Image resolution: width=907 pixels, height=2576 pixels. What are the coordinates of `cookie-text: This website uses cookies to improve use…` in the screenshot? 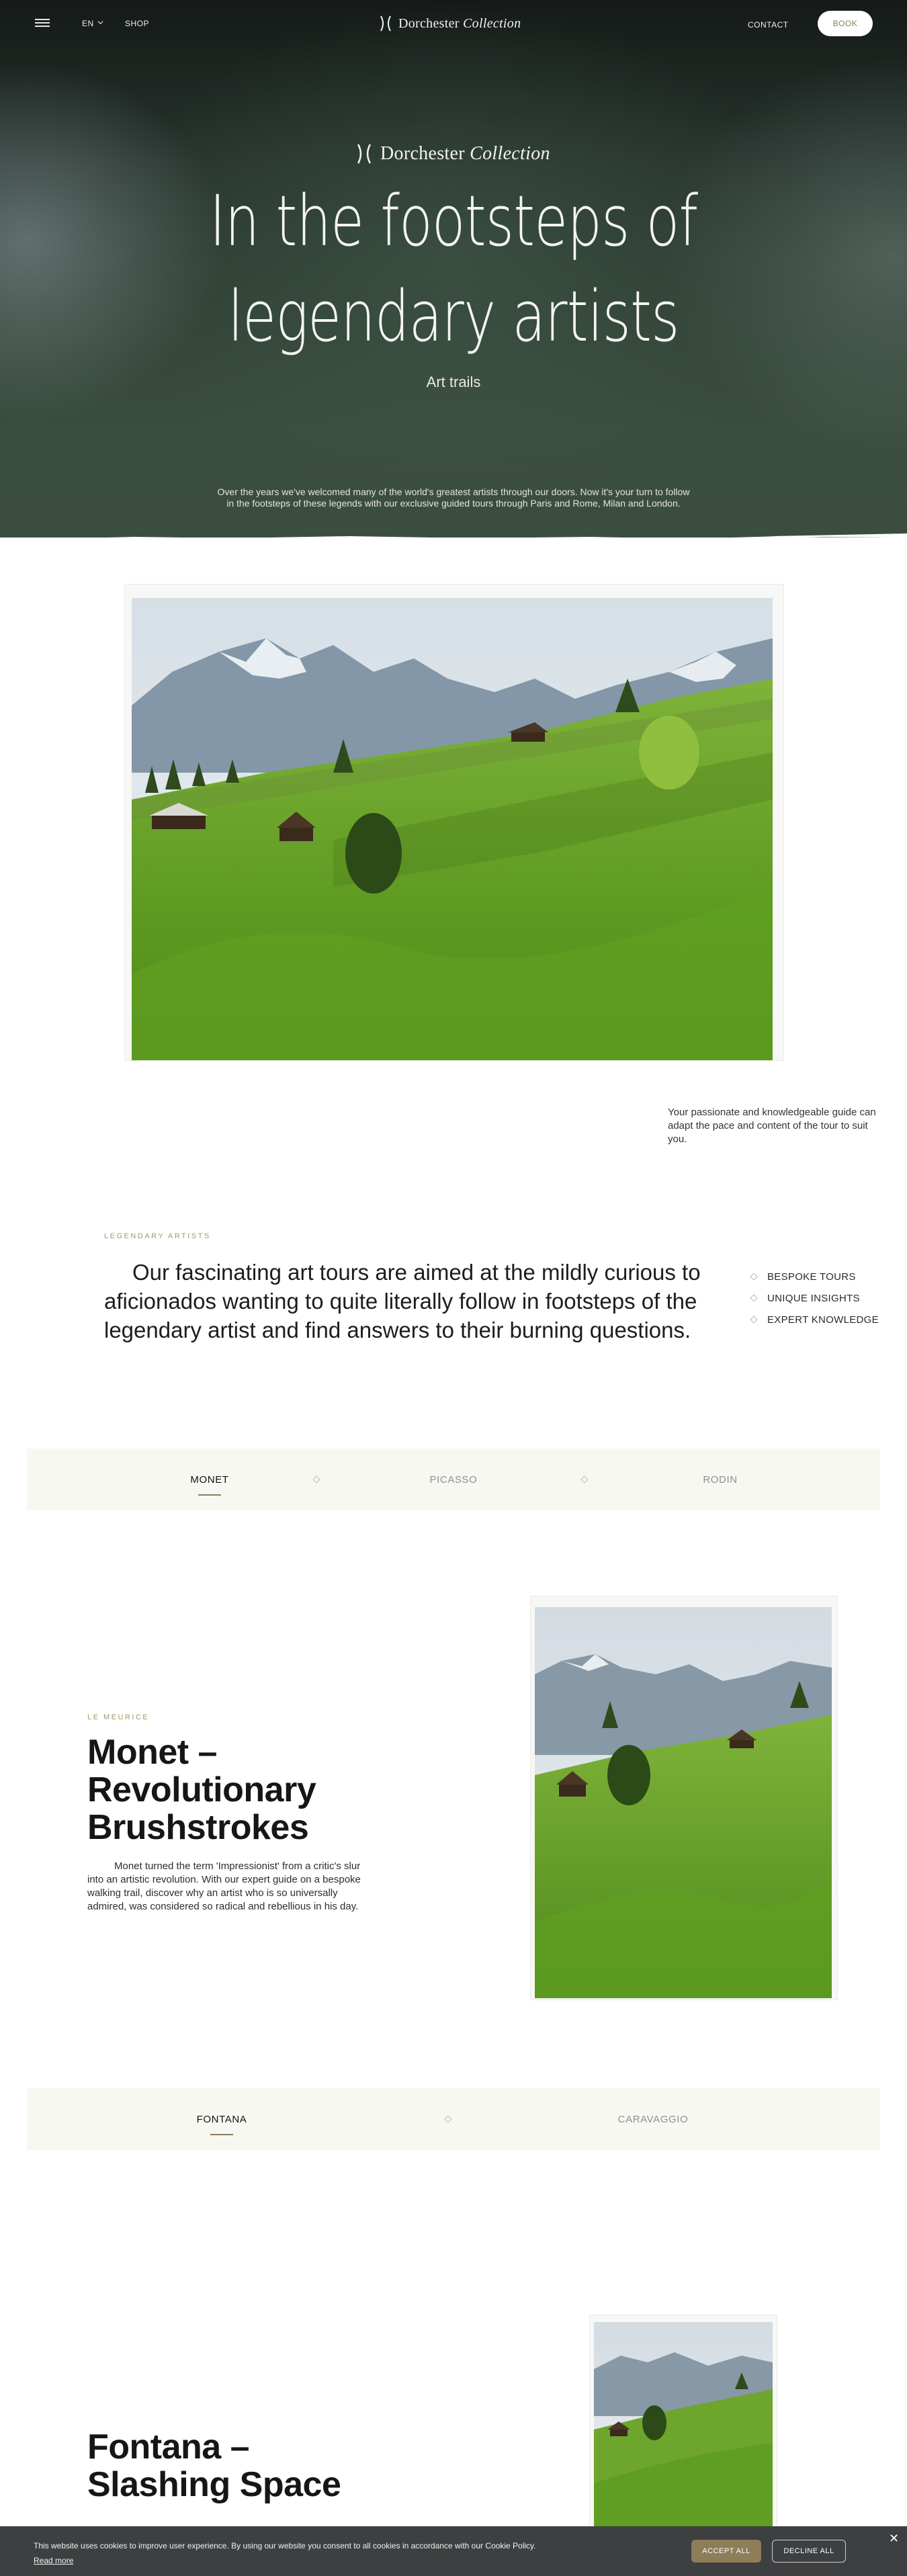 It's located at (285, 2545).